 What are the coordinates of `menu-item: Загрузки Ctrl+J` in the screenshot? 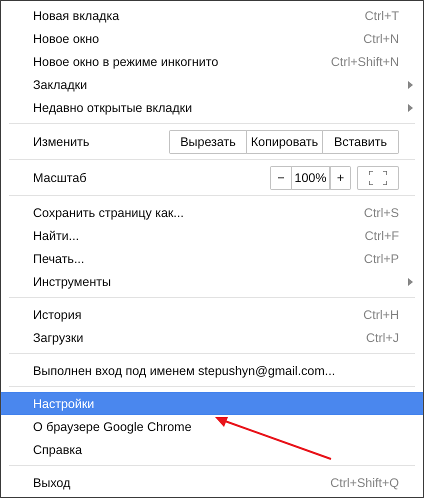 It's located at (212, 337).